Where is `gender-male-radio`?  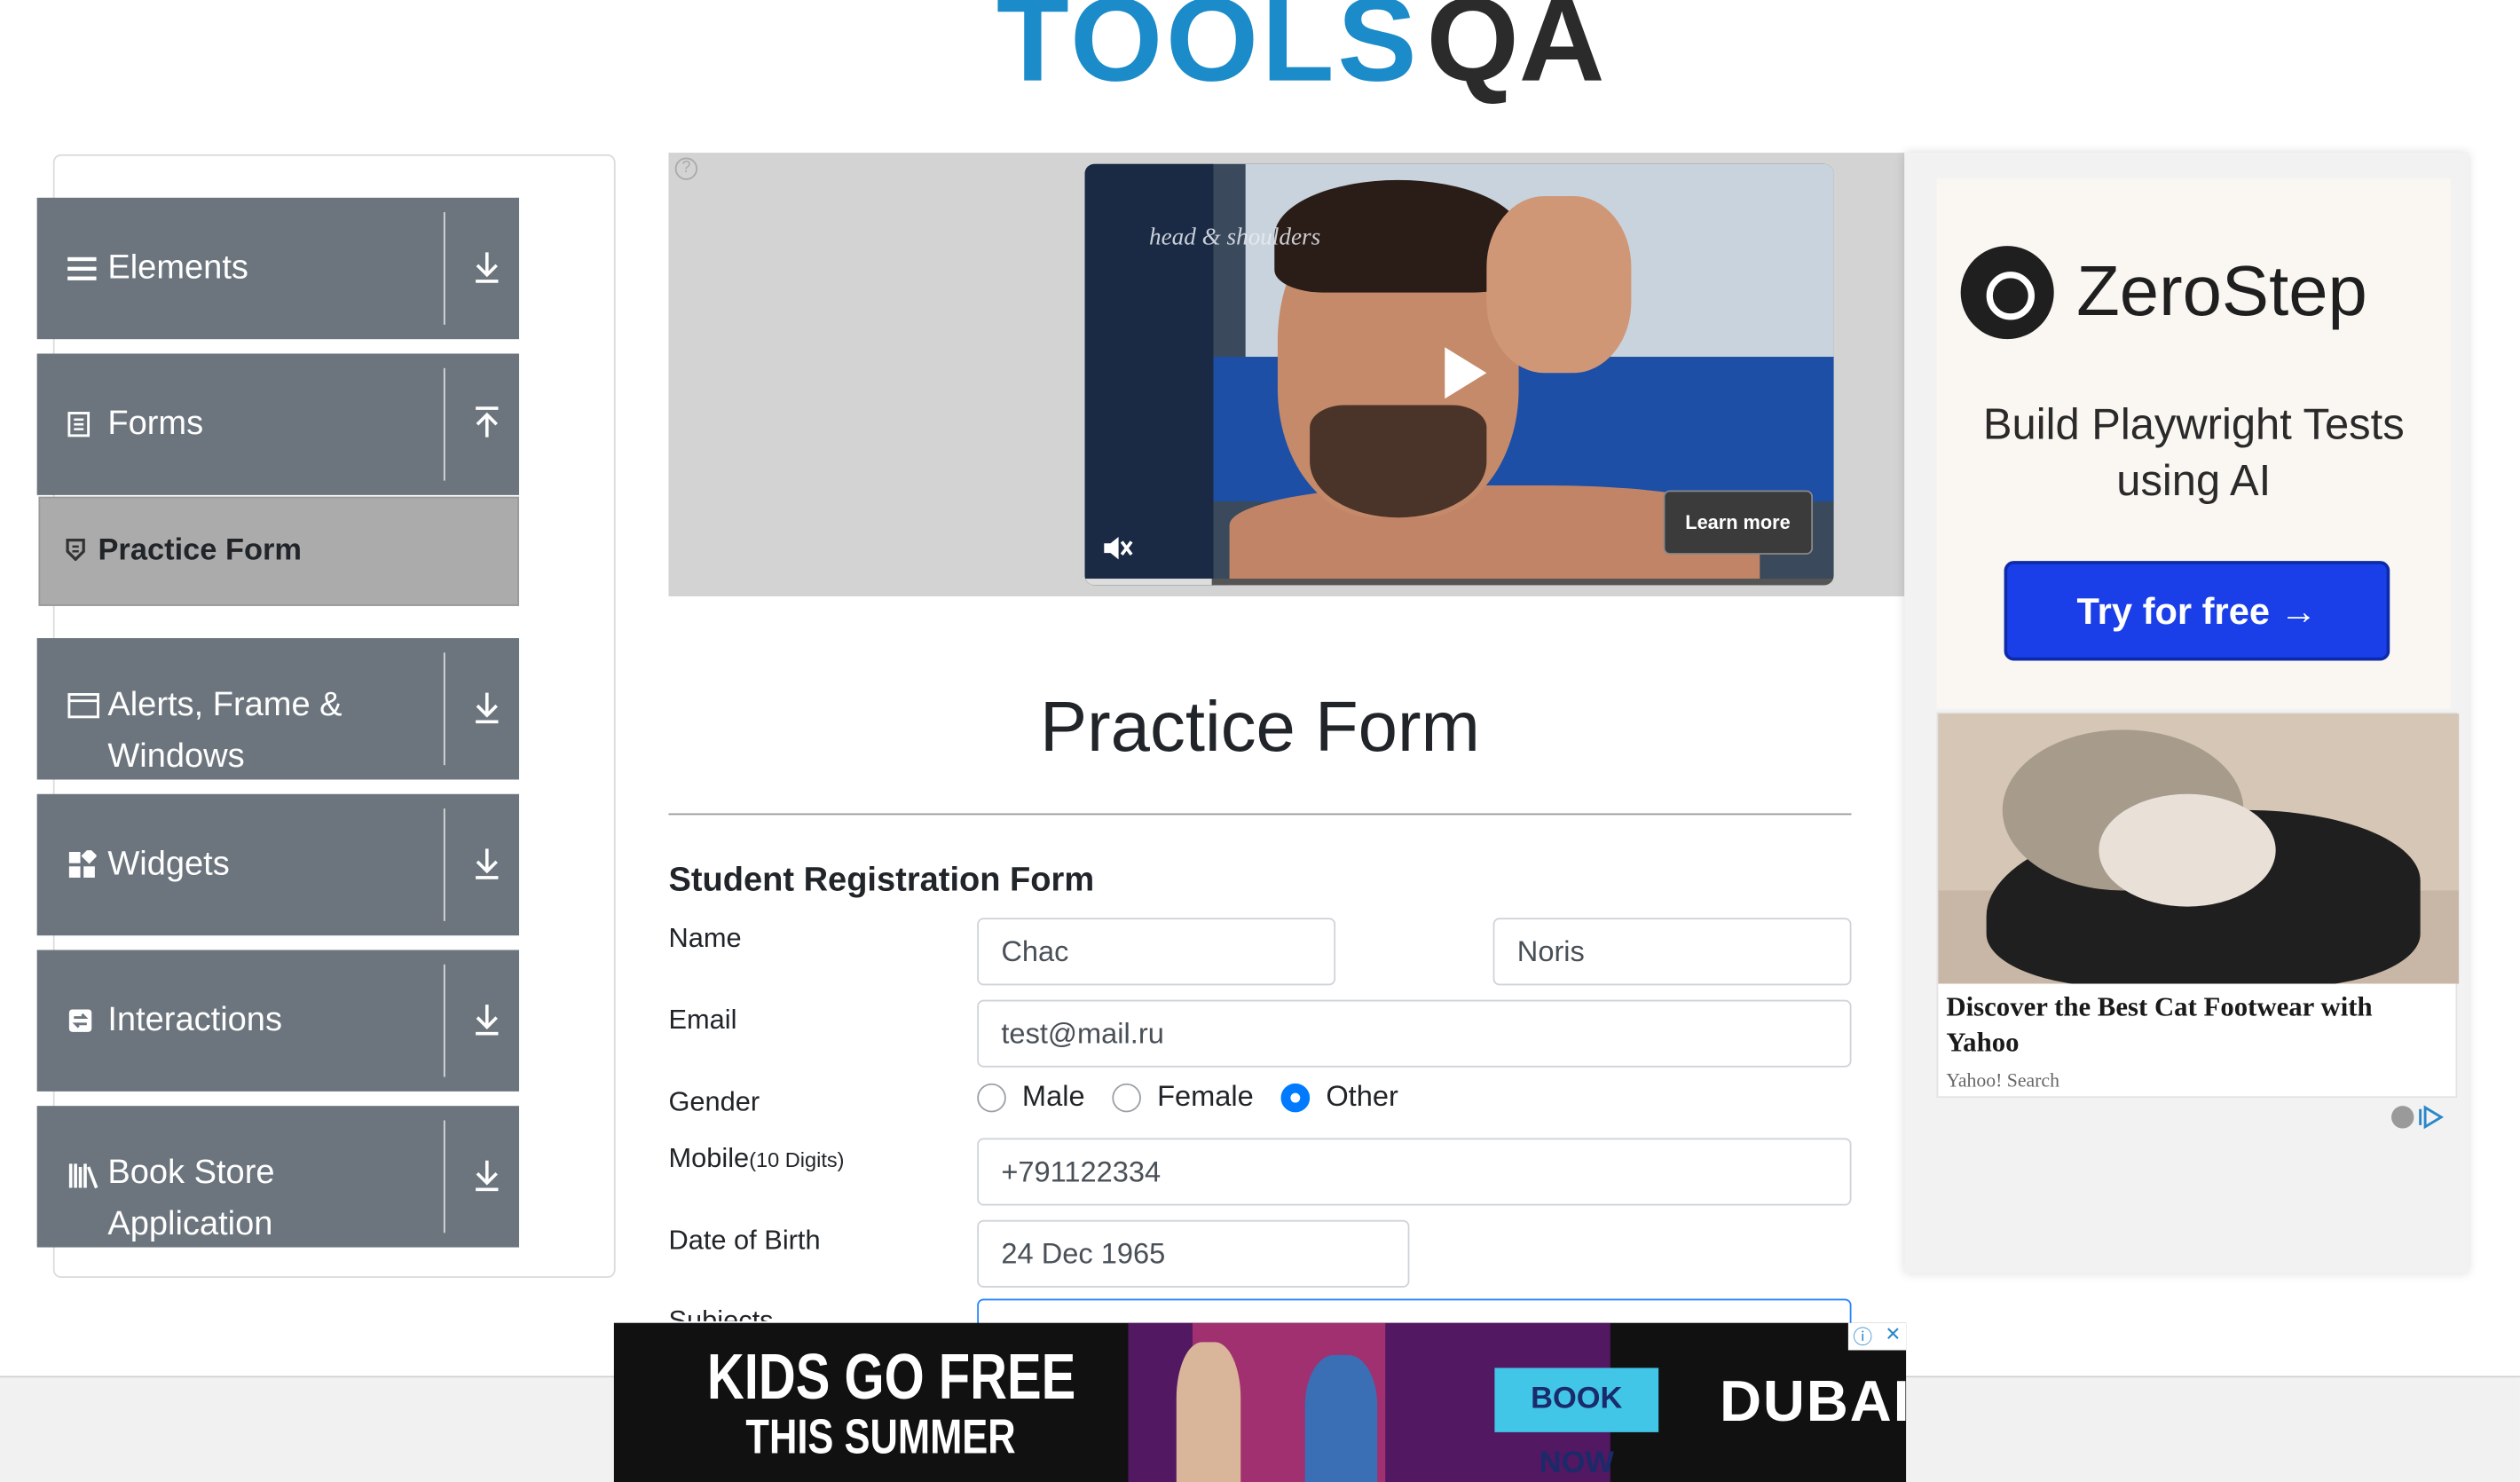
gender-male-radio is located at coordinates (992, 1097).